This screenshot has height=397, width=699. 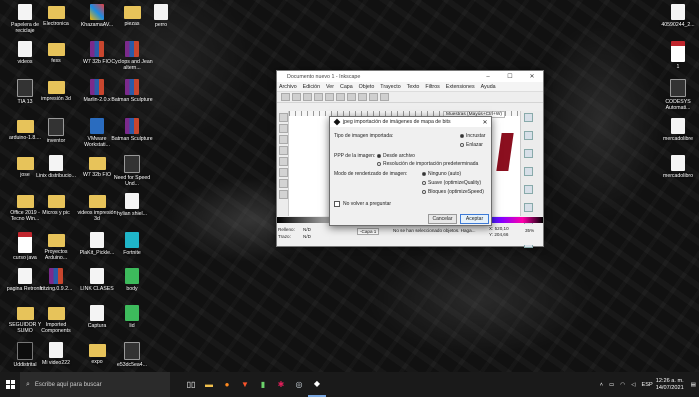 I want to click on file-explorer-icon: ▬, so click(x=209, y=384).